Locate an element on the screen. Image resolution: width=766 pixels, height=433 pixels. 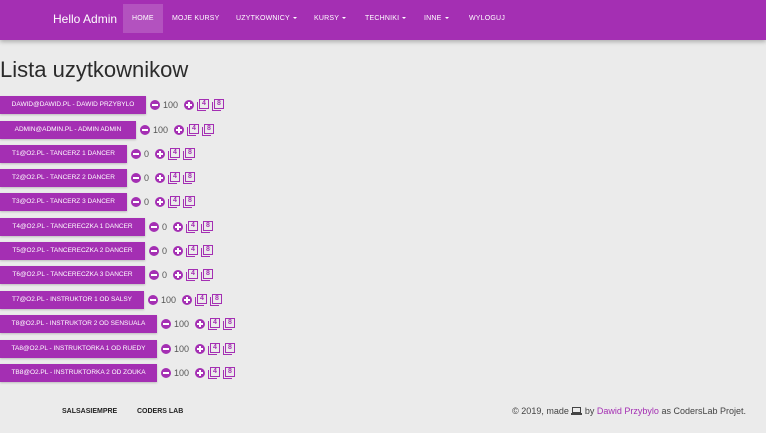
user-row: T5@O2.PL - TANCERECZKA 2 DANCER 0 4 8 is located at coordinates (106, 251).